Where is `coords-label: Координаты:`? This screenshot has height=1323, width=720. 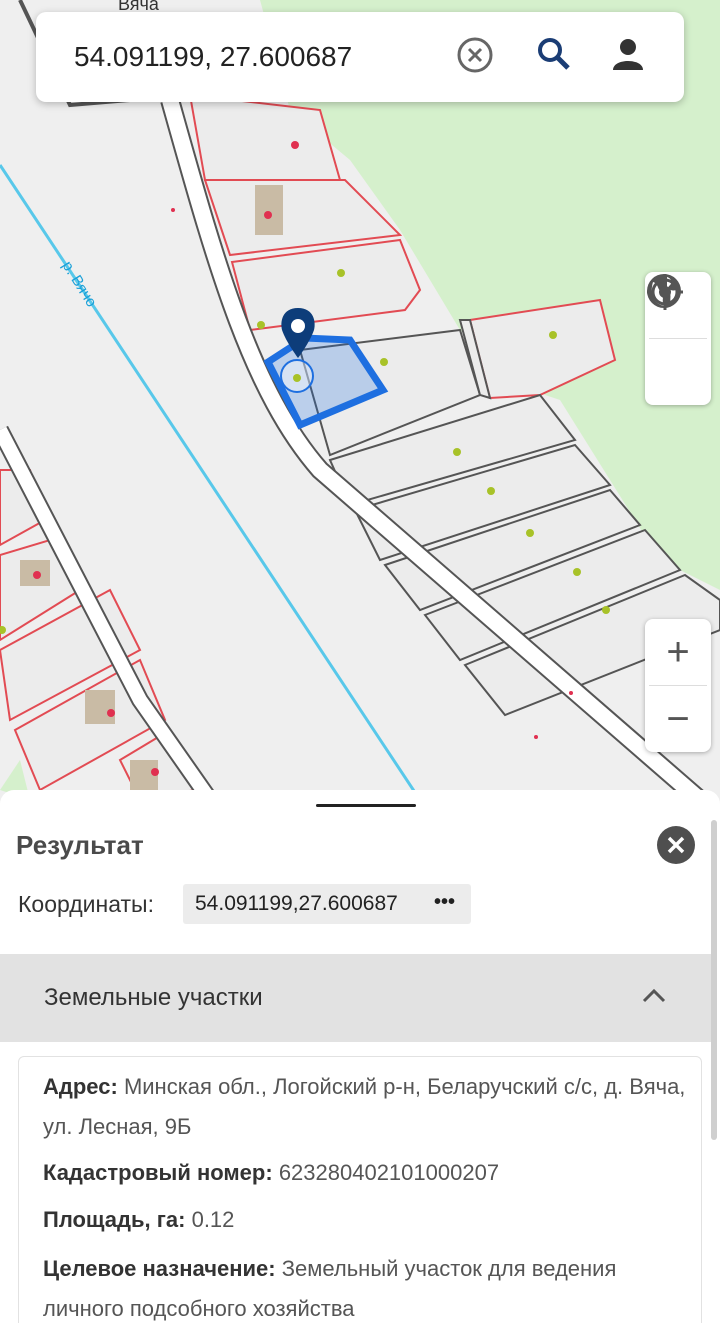
coords-label: Координаты: is located at coordinates (86, 904).